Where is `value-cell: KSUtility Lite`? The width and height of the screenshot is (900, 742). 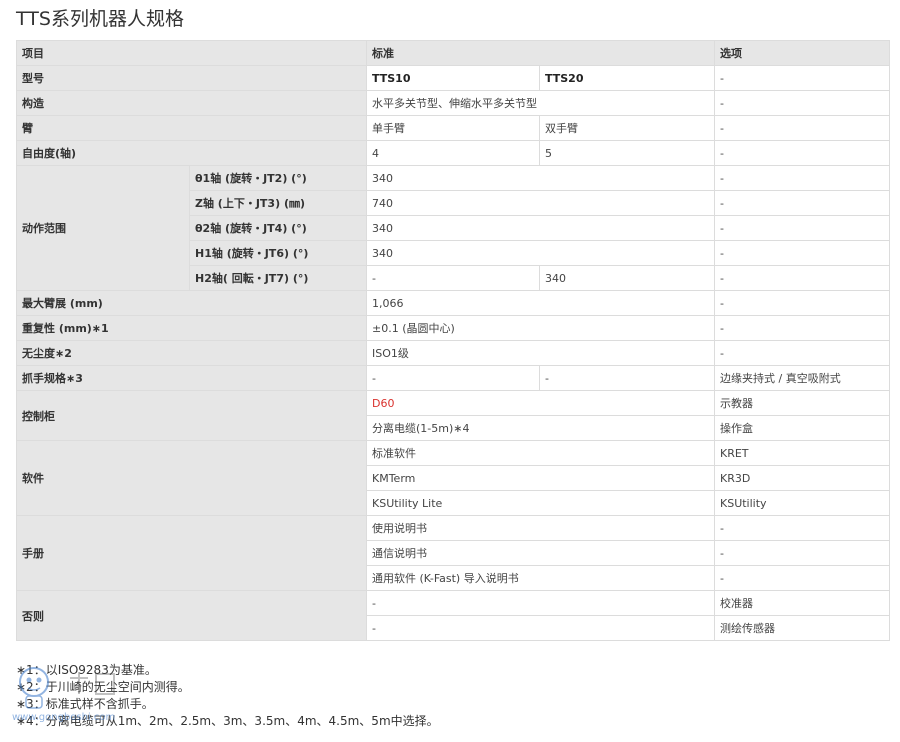 value-cell: KSUtility Lite is located at coordinates (540, 503).